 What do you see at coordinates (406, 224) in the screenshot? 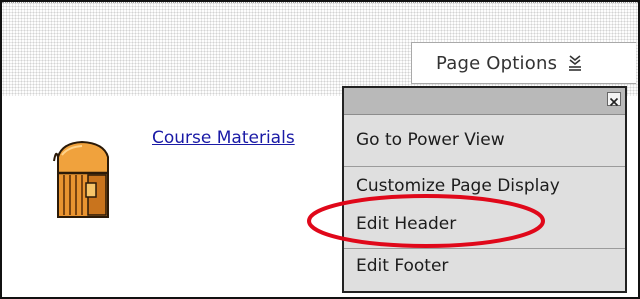
I see `menu-item-edit-header: Edit Header` at bounding box center [406, 224].